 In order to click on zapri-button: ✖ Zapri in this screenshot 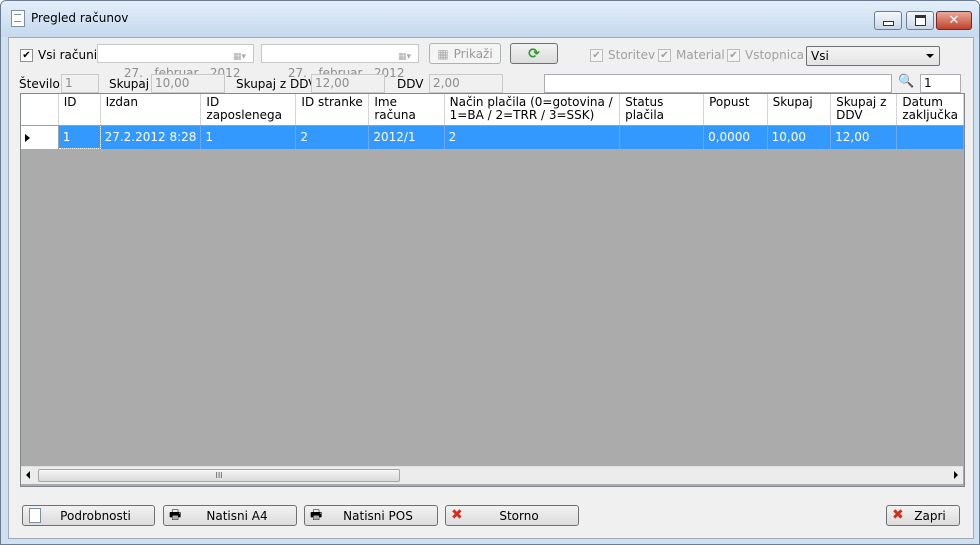, I will do `click(923, 515)`.